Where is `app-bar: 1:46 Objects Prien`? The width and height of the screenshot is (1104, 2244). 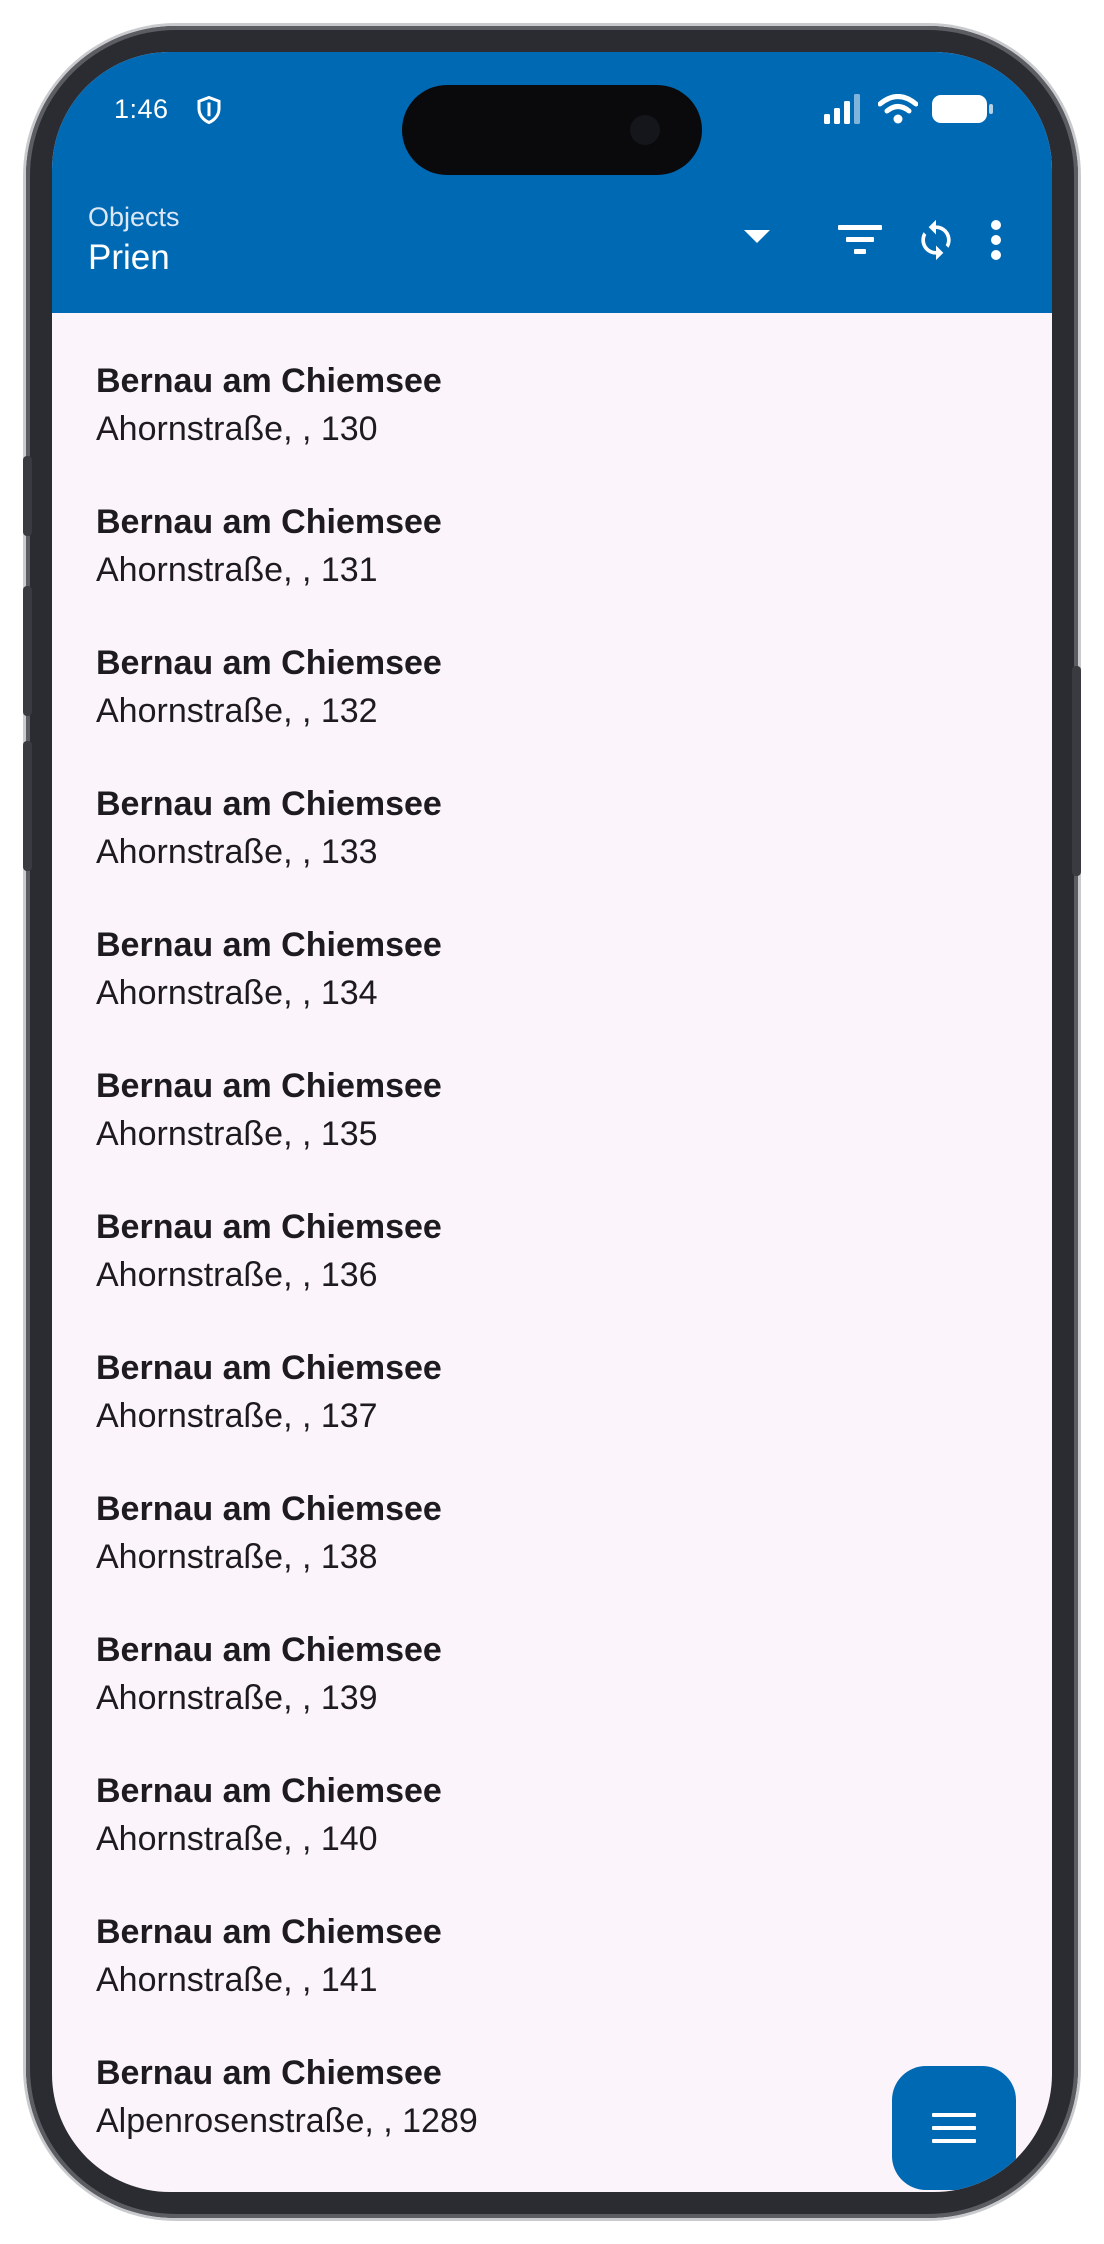
app-bar: 1:46 Objects Prien is located at coordinates (552, 182).